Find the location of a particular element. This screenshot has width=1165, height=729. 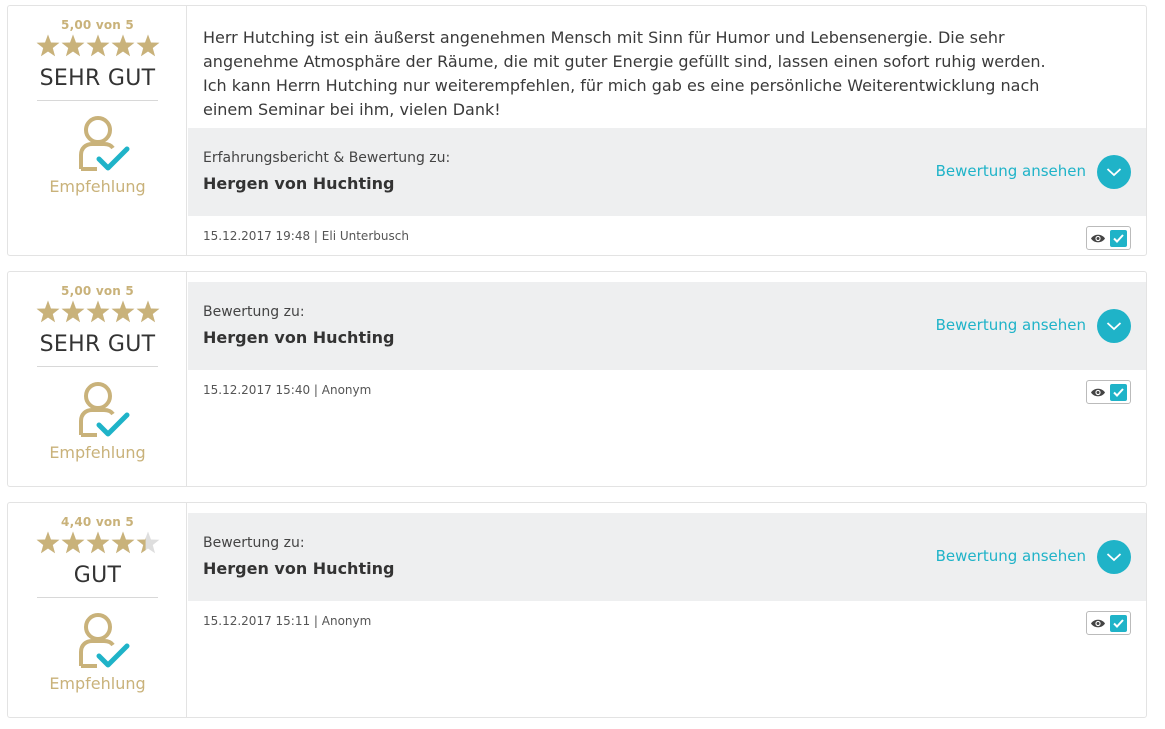

review-meta: 15.12.2017 19:48 | Eli Unterbusch is located at coordinates (306, 236).